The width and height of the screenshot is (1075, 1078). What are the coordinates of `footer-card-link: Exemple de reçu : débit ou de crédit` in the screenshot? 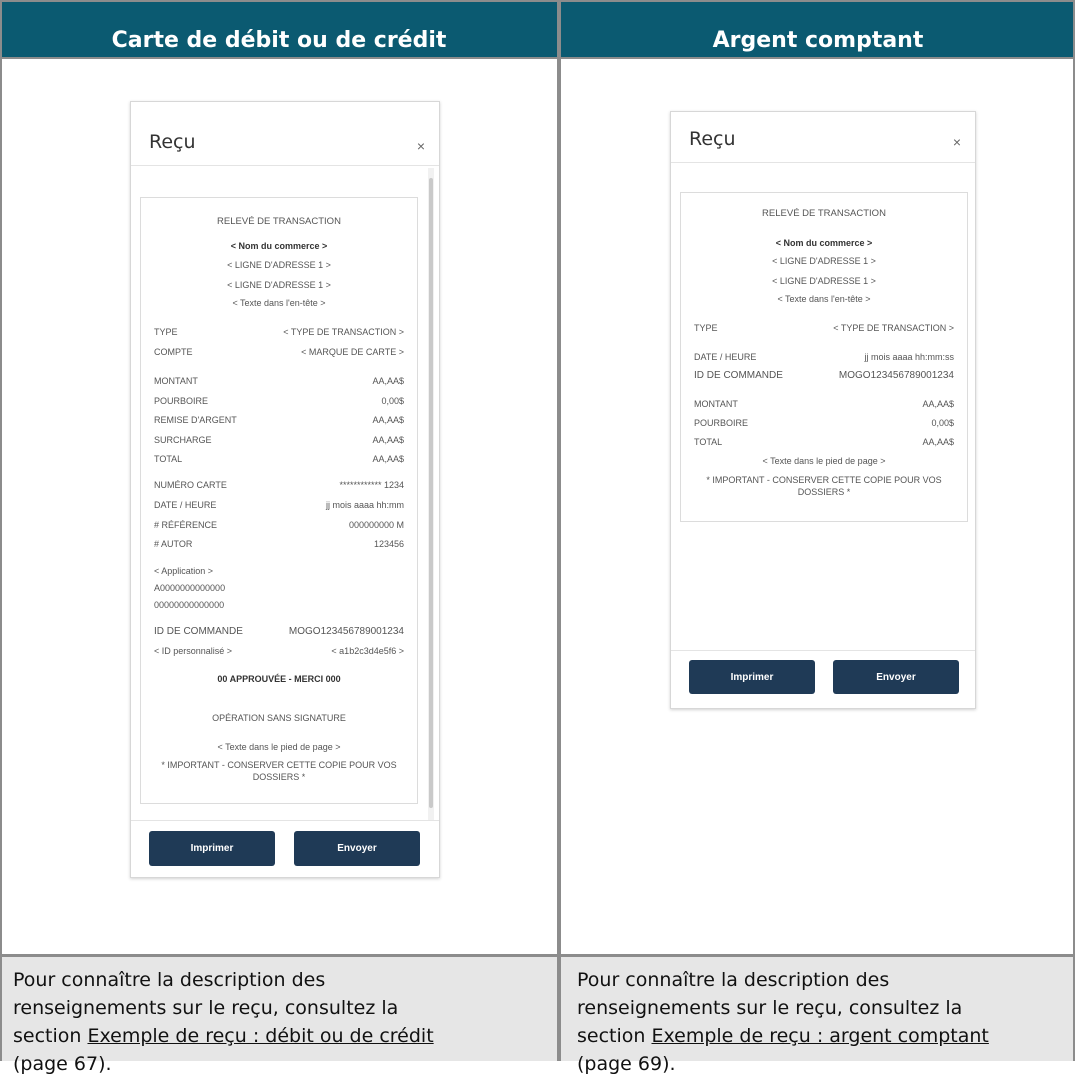 It's located at (260, 1036).